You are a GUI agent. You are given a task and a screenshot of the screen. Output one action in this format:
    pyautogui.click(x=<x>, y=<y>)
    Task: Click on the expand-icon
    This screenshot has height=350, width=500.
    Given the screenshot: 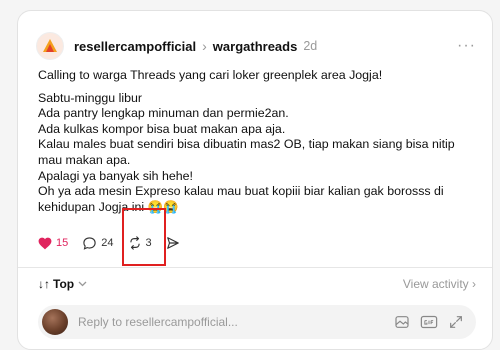 What is the action you would take?
    pyautogui.click(x=456, y=322)
    